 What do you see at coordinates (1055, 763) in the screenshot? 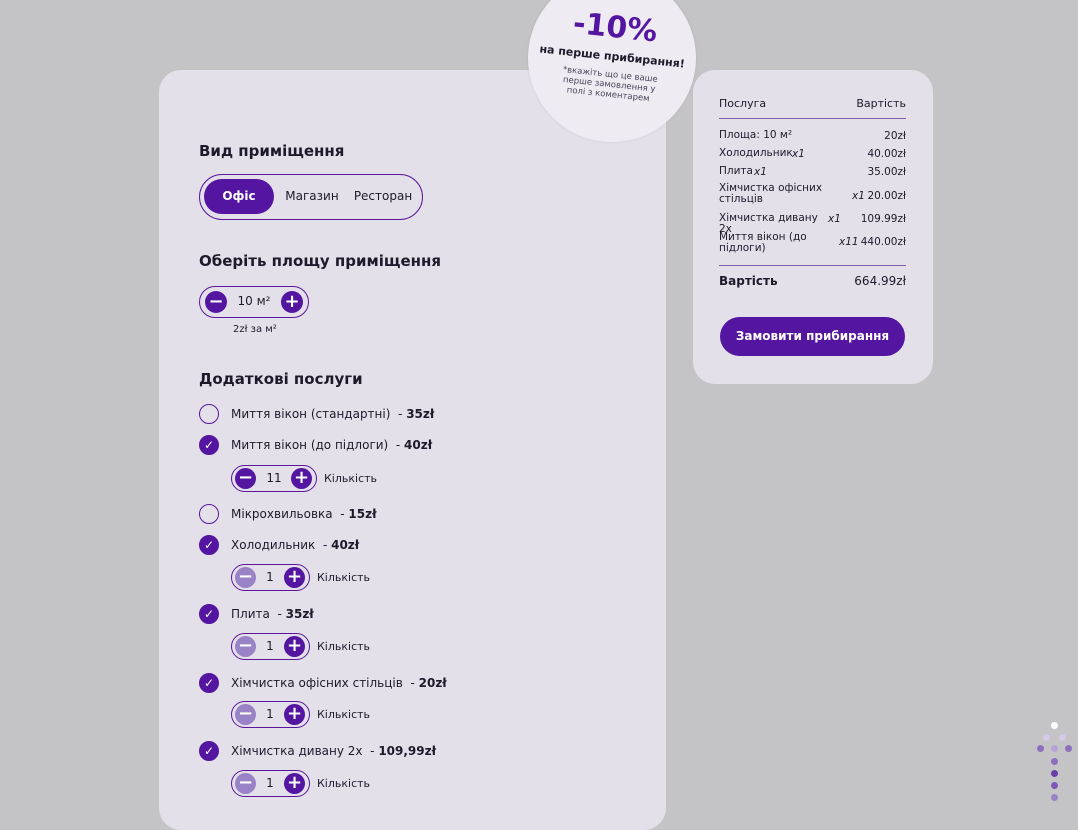
I see `decorative-dots-icon` at bounding box center [1055, 763].